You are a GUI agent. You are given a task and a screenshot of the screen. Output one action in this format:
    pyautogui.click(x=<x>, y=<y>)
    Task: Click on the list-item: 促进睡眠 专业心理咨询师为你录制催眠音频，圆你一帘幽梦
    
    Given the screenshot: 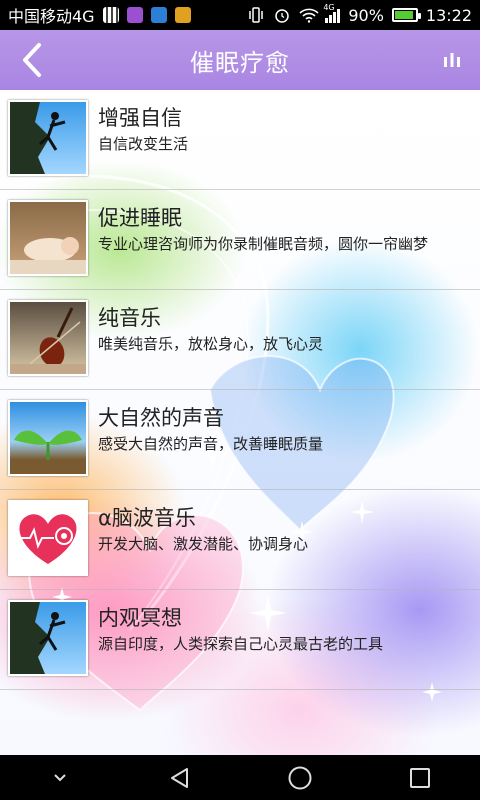 What is the action you would take?
    pyautogui.click(x=240, y=240)
    